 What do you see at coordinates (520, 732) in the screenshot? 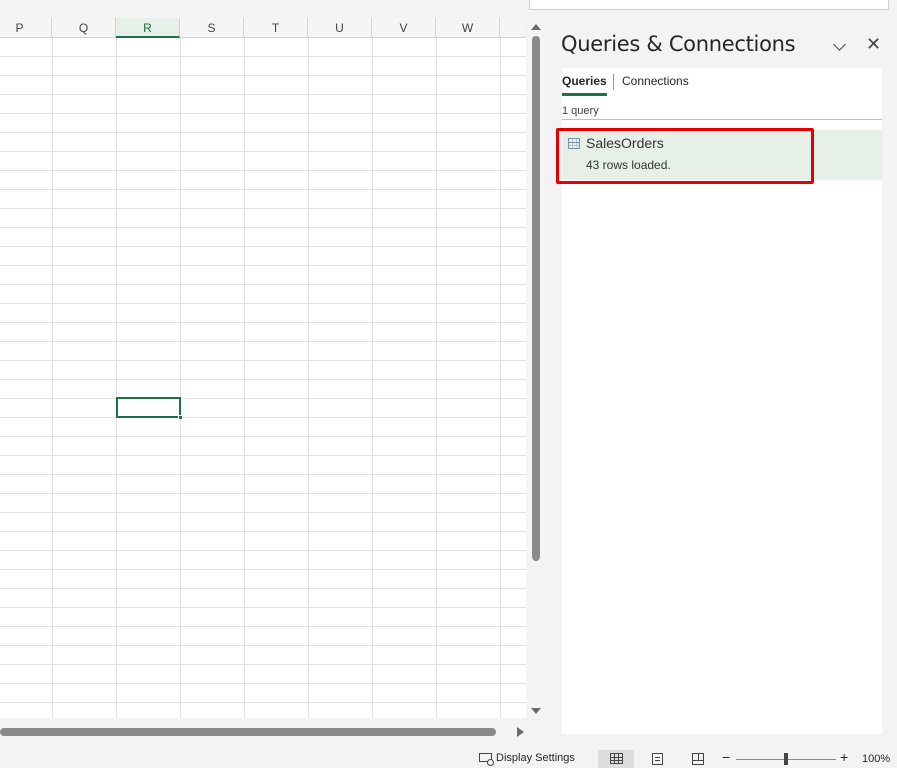
I see `scroll-right-arrow-icon` at bounding box center [520, 732].